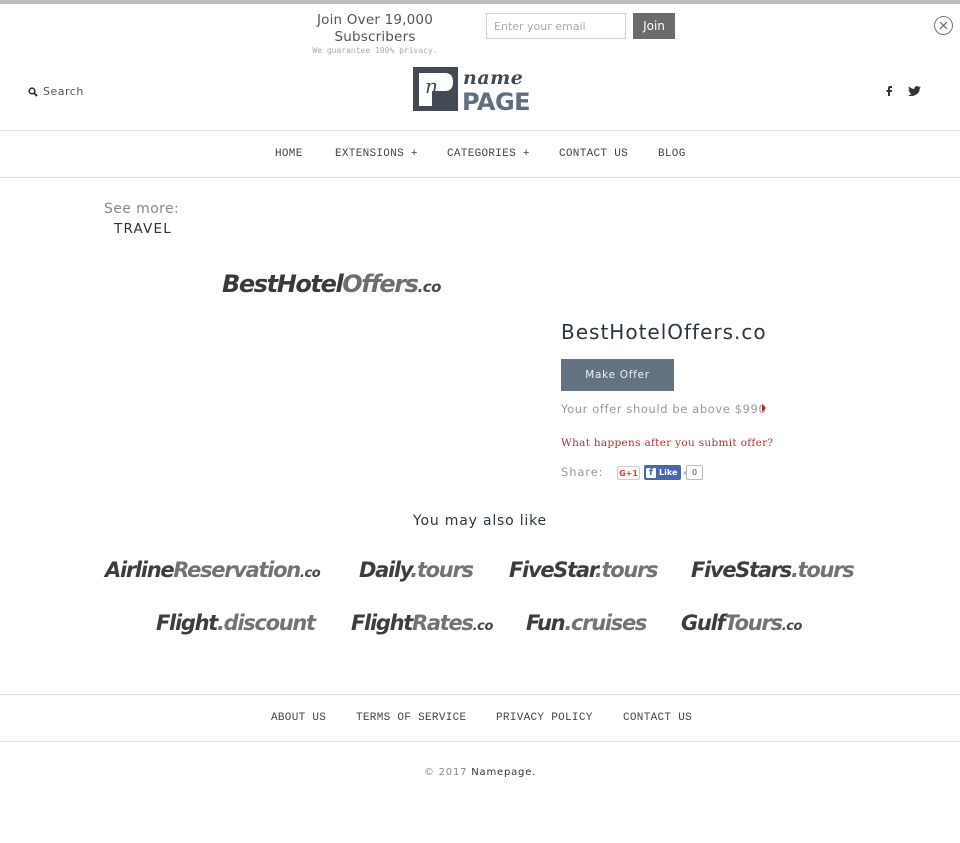 The width and height of the screenshot is (960, 843). What do you see at coordinates (654, 26) in the screenshot?
I see `join-button: Join` at bounding box center [654, 26].